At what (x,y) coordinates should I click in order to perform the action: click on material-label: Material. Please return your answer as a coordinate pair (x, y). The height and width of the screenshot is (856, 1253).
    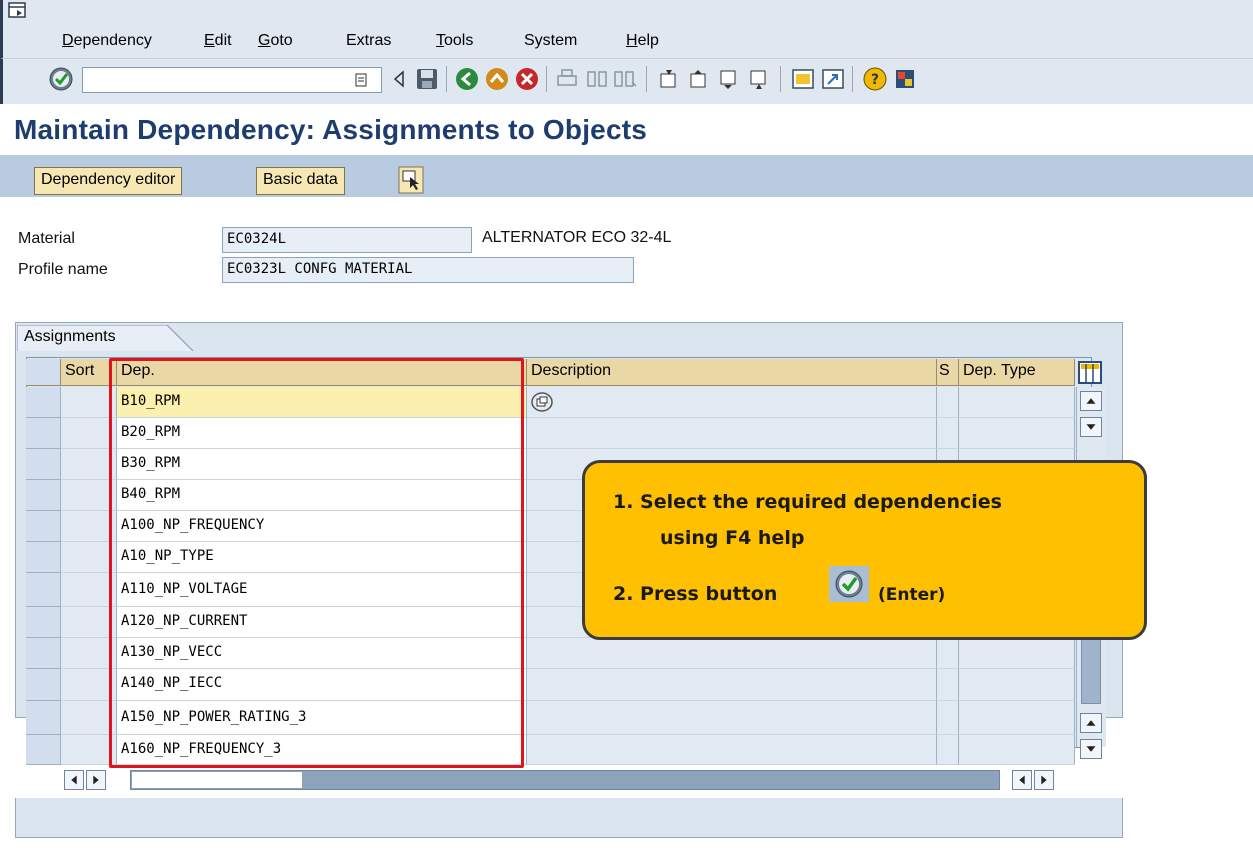
    Looking at the image, I should click on (46, 238).